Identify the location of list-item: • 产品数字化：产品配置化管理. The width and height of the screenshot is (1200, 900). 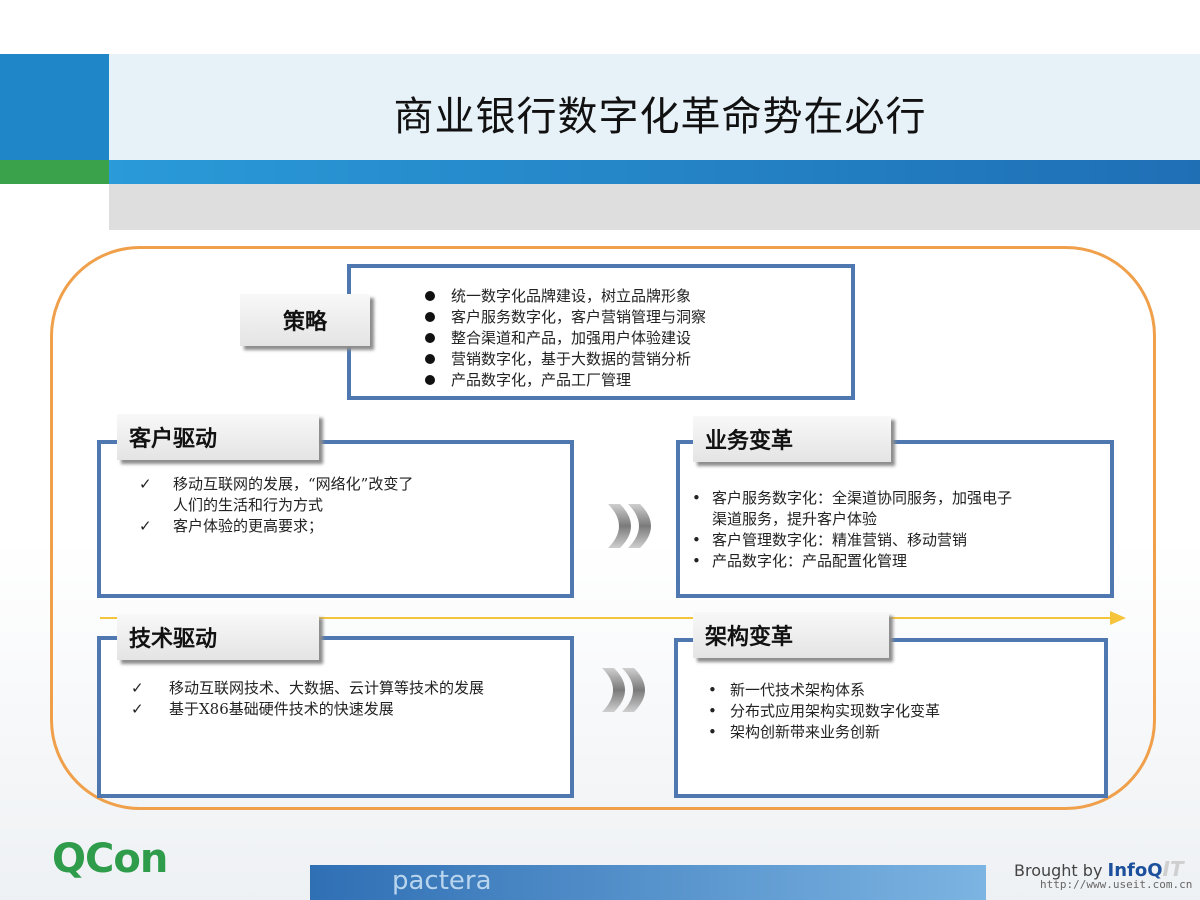
(800, 561).